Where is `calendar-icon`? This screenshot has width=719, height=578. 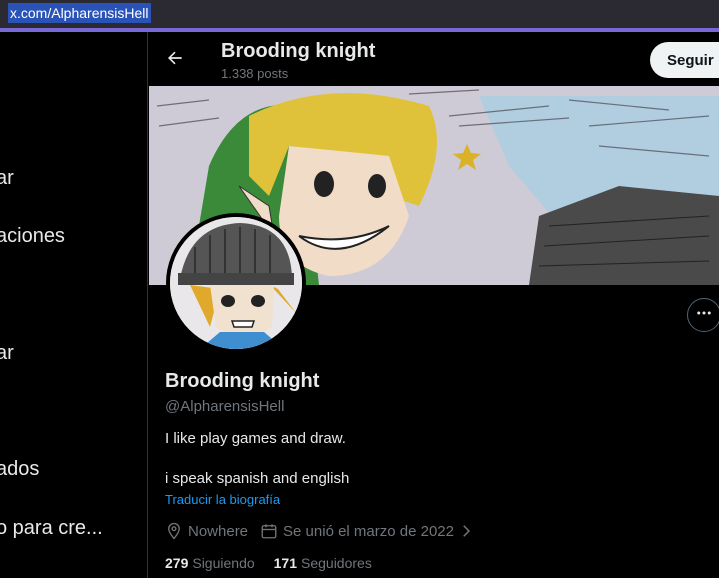 calendar-icon is located at coordinates (269, 531).